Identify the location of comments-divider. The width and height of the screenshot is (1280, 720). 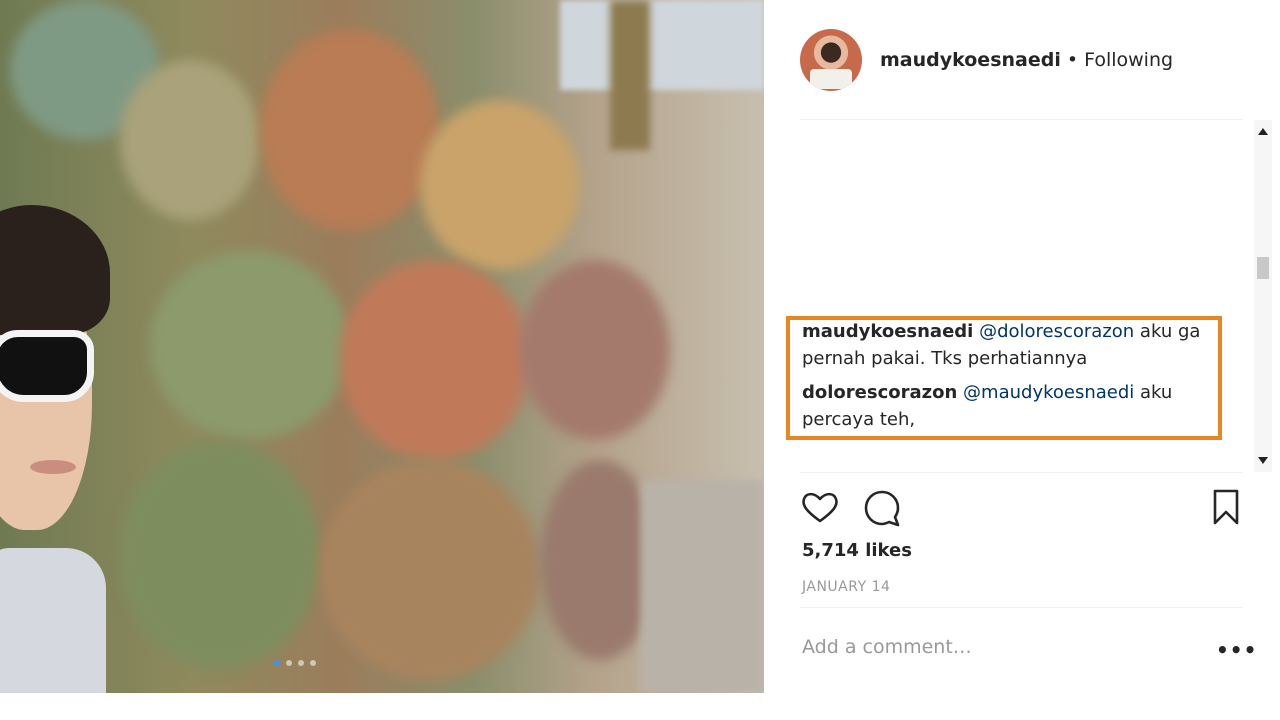
(1021, 472).